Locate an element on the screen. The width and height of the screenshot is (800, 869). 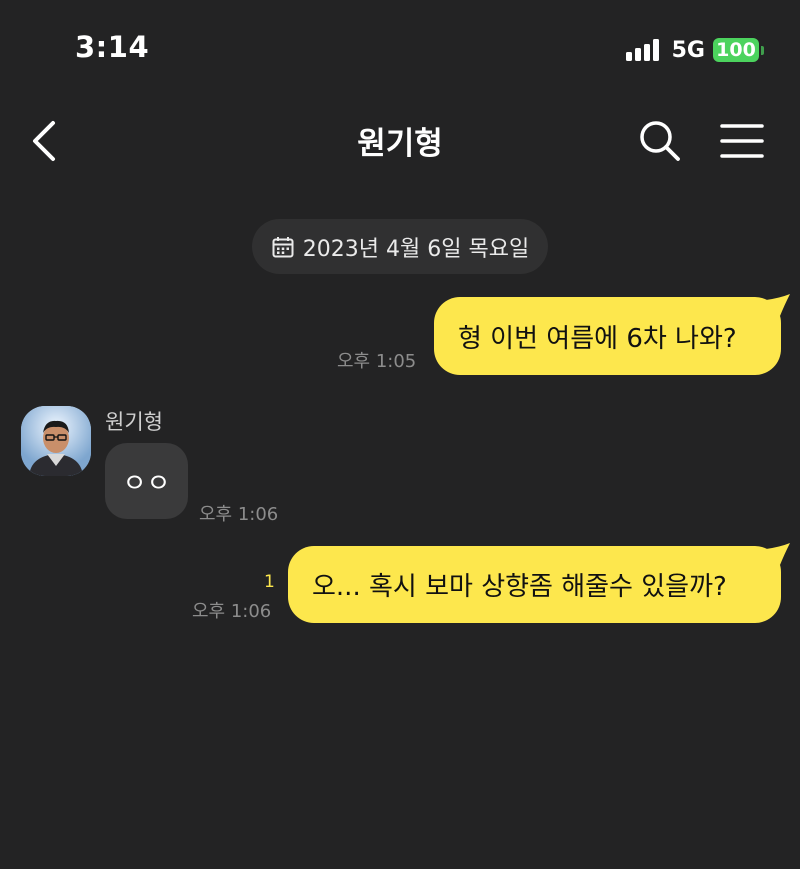
unread-count: 1 is located at coordinates (269, 582).